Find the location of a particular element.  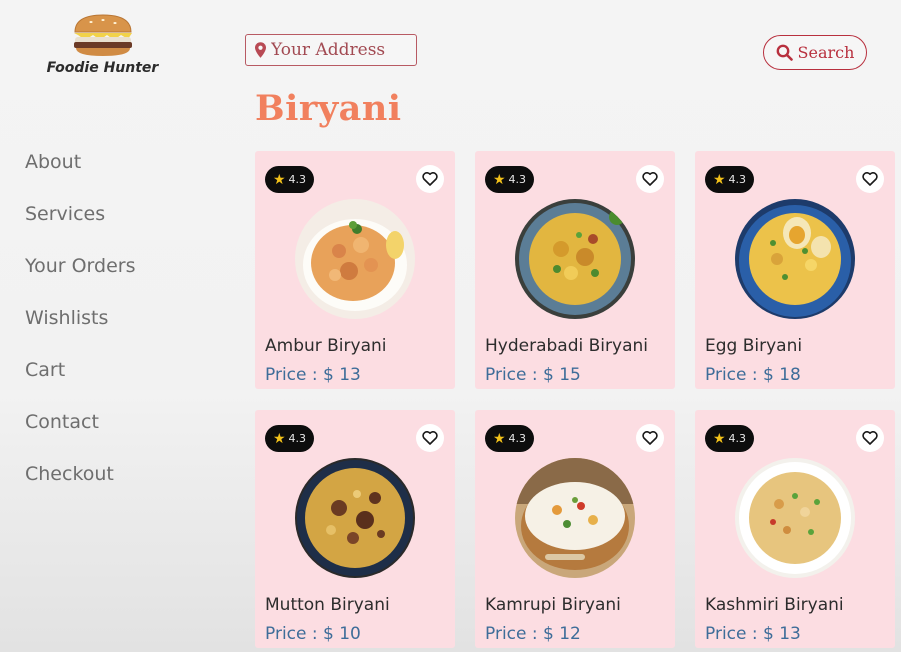

dish-card: ★ 4.3 Ambur Biryani Price : $ 13 is located at coordinates (355, 270).